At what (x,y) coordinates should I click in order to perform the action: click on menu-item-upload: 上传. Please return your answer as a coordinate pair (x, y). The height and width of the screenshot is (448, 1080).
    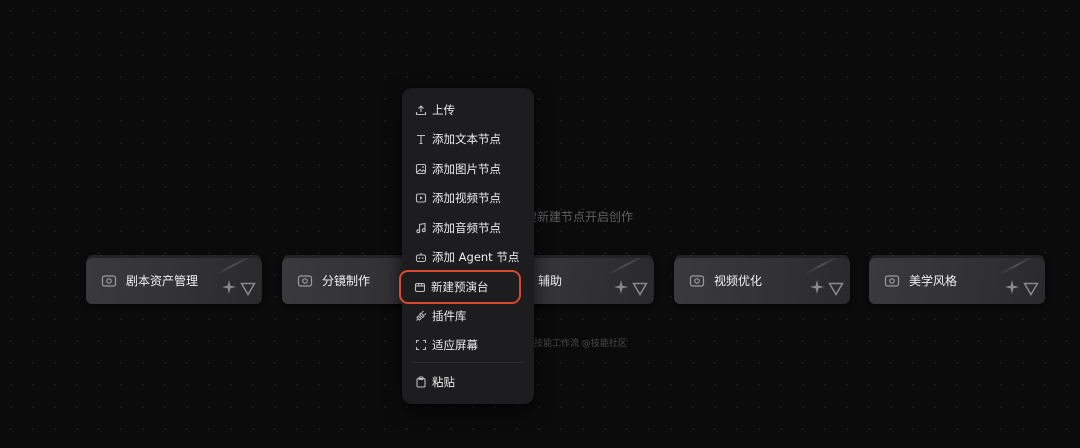
    Looking at the image, I should click on (468, 110).